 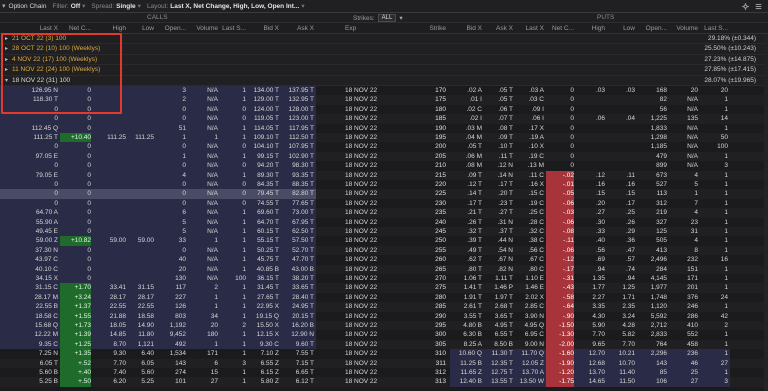 I want to click on cell-pa: 3.65 T, so click(x=498, y=316).